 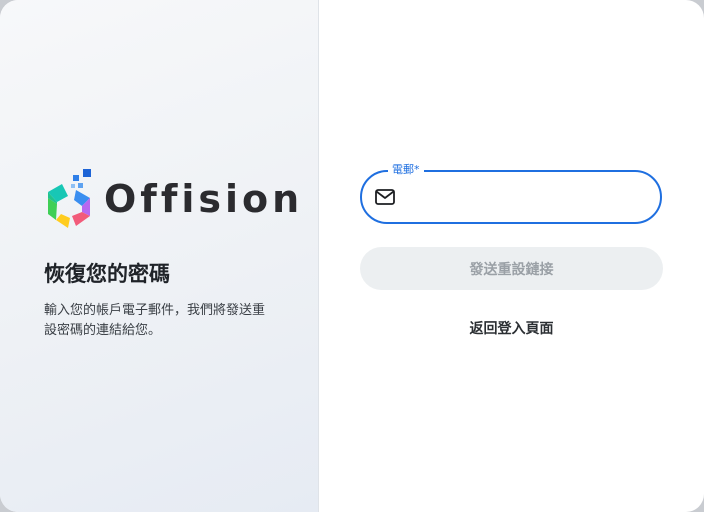 I want to click on email-field-label: 電郵*, so click(x=406, y=170).